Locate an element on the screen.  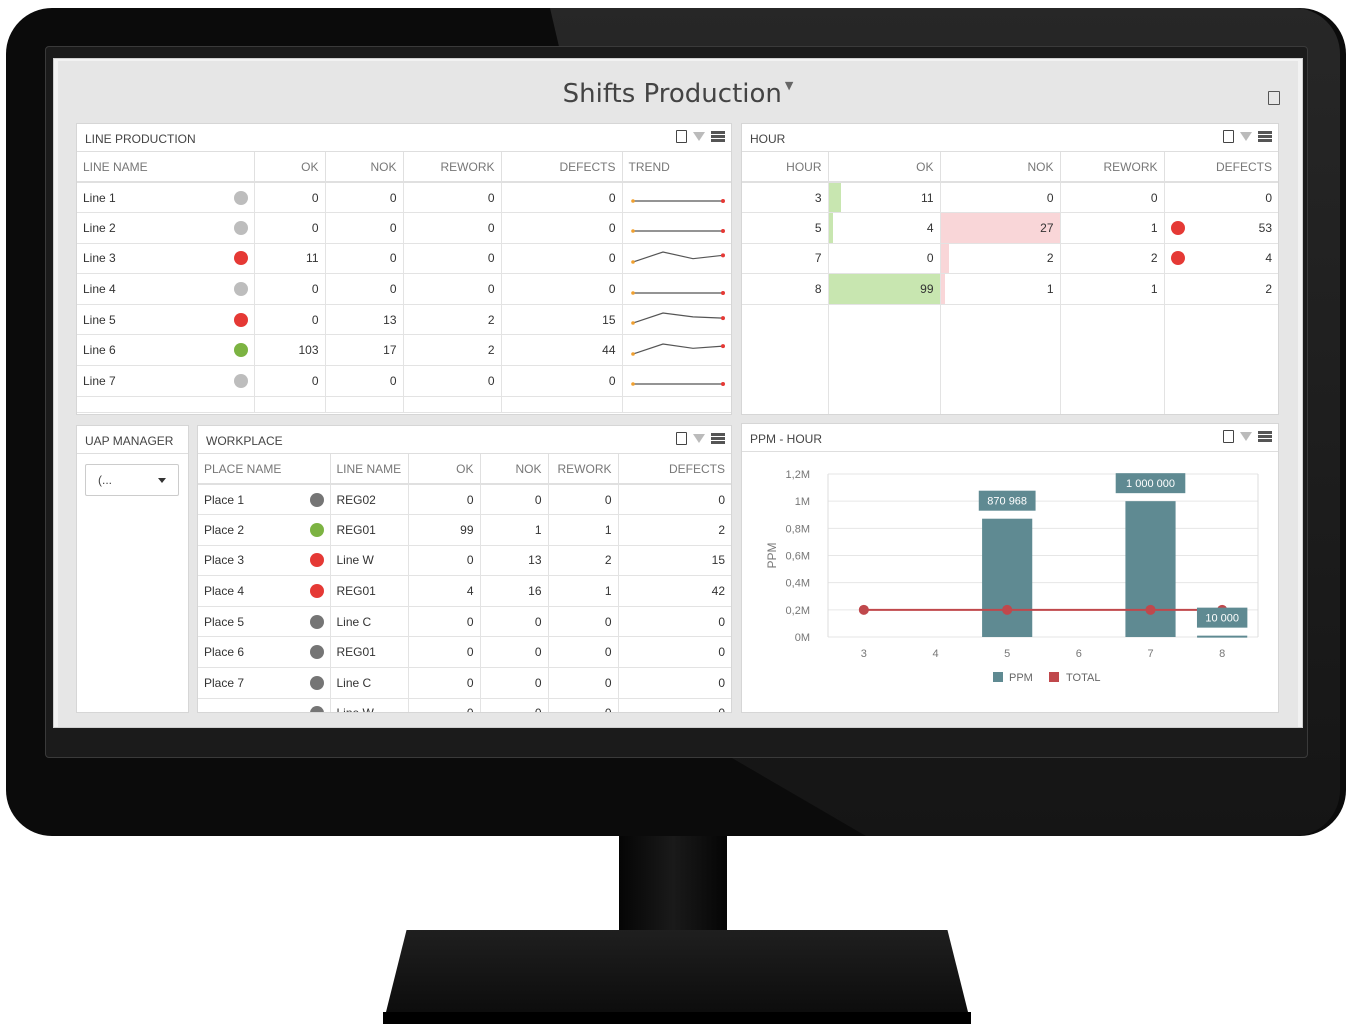
workplace-col-nok: NOK is located at coordinates (514, 469).